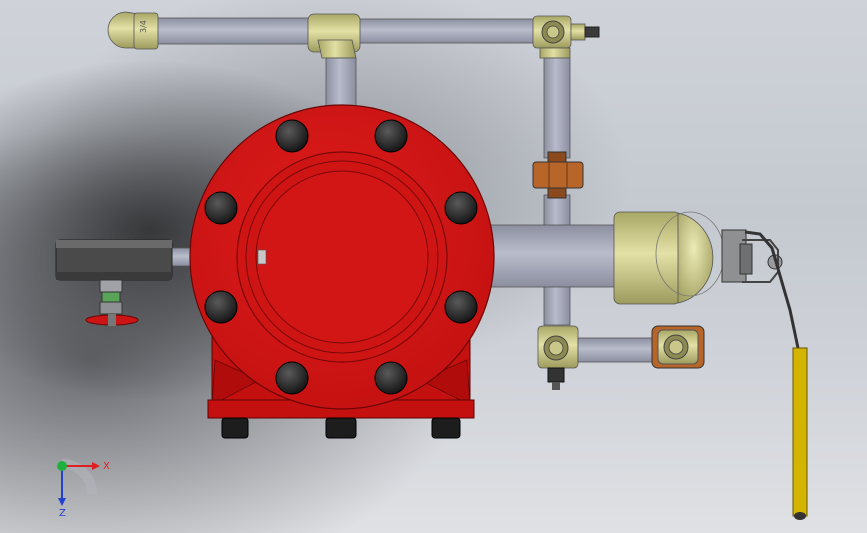 The image size is (867, 533). I want to click on lower-branch, so click(621, 357).